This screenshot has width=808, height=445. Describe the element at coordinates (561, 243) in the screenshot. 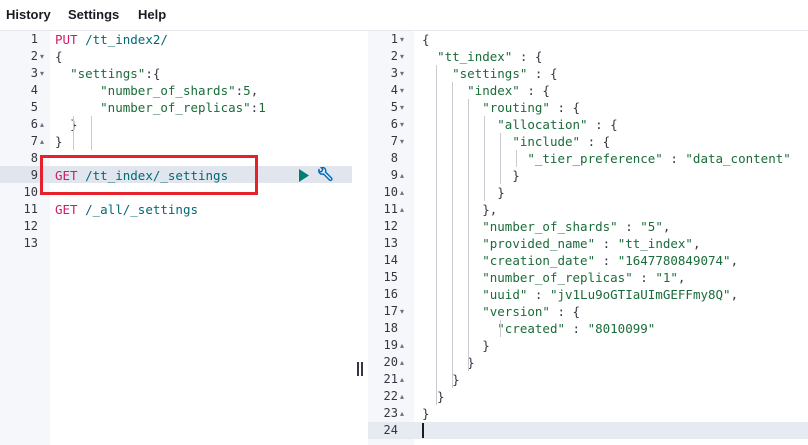

I see `code-text: "provided_name" : "tt_index",` at that location.